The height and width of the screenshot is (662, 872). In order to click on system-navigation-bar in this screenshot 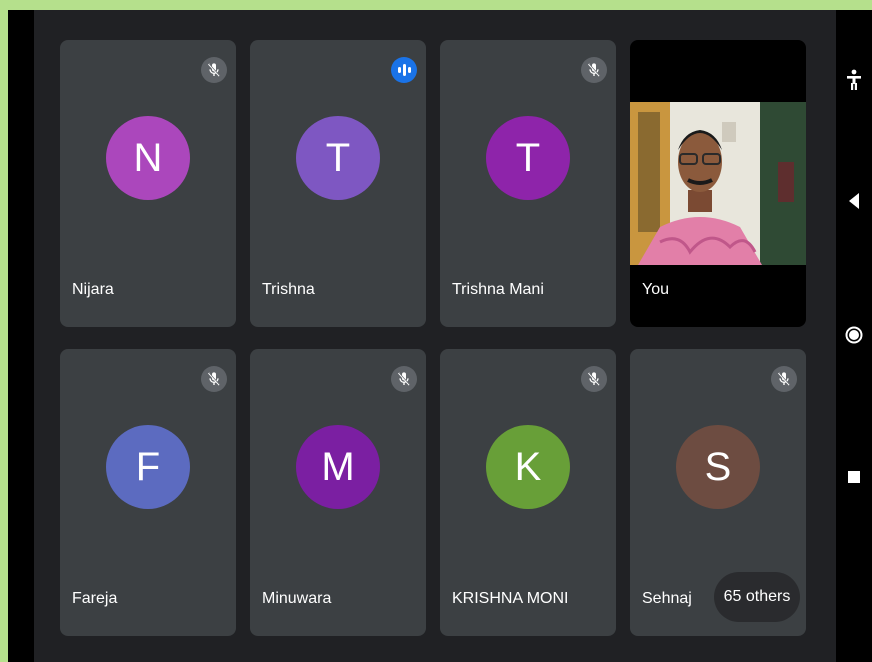, I will do `click(854, 336)`.